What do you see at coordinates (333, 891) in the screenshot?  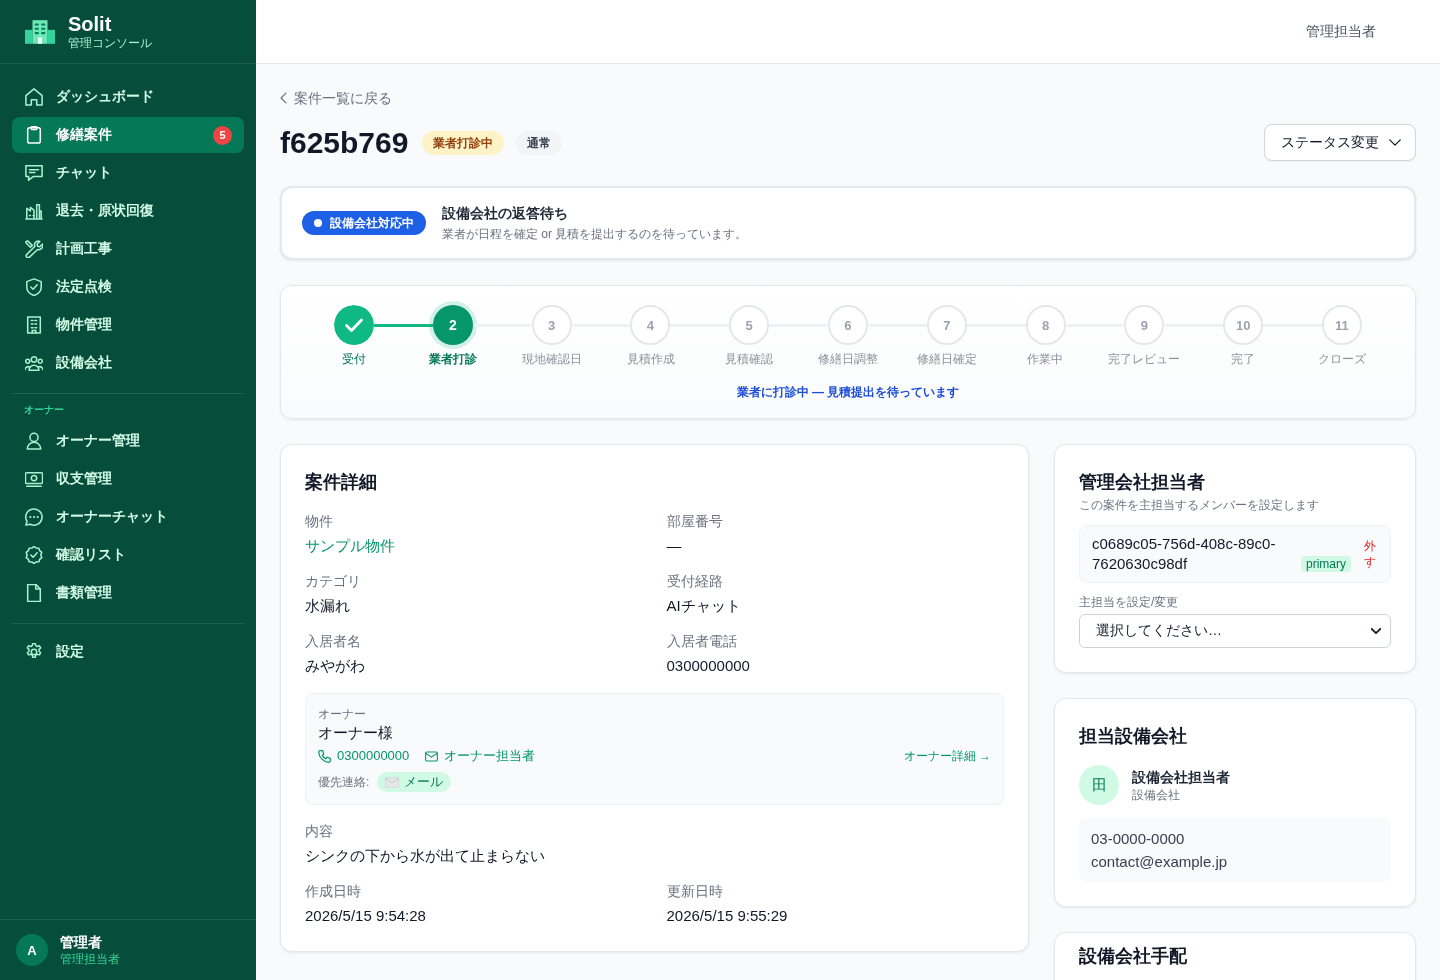 I see `field-label: 作成日時` at bounding box center [333, 891].